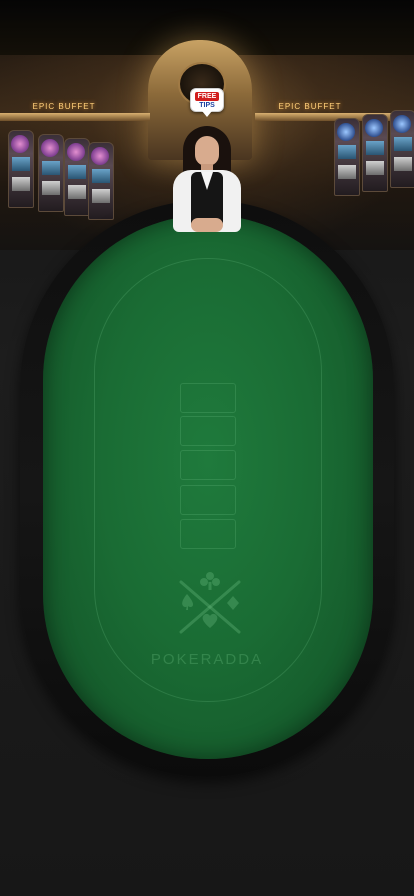 Image resolution: width=414 pixels, height=896 pixels. What do you see at coordinates (310, 106) in the screenshot?
I see `buffet-sign-right: EPIC BUFFET` at bounding box center [310, 106].